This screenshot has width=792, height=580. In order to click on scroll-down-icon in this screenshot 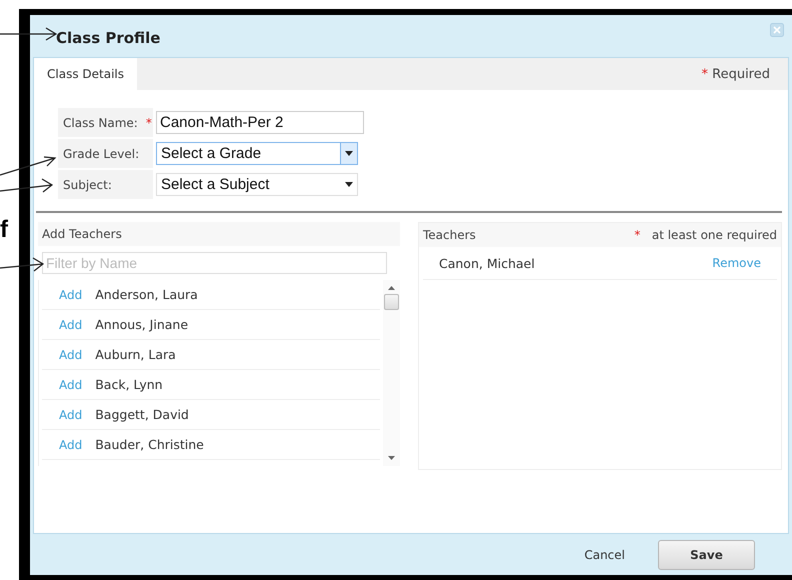, I will do `click(391, 458)`.